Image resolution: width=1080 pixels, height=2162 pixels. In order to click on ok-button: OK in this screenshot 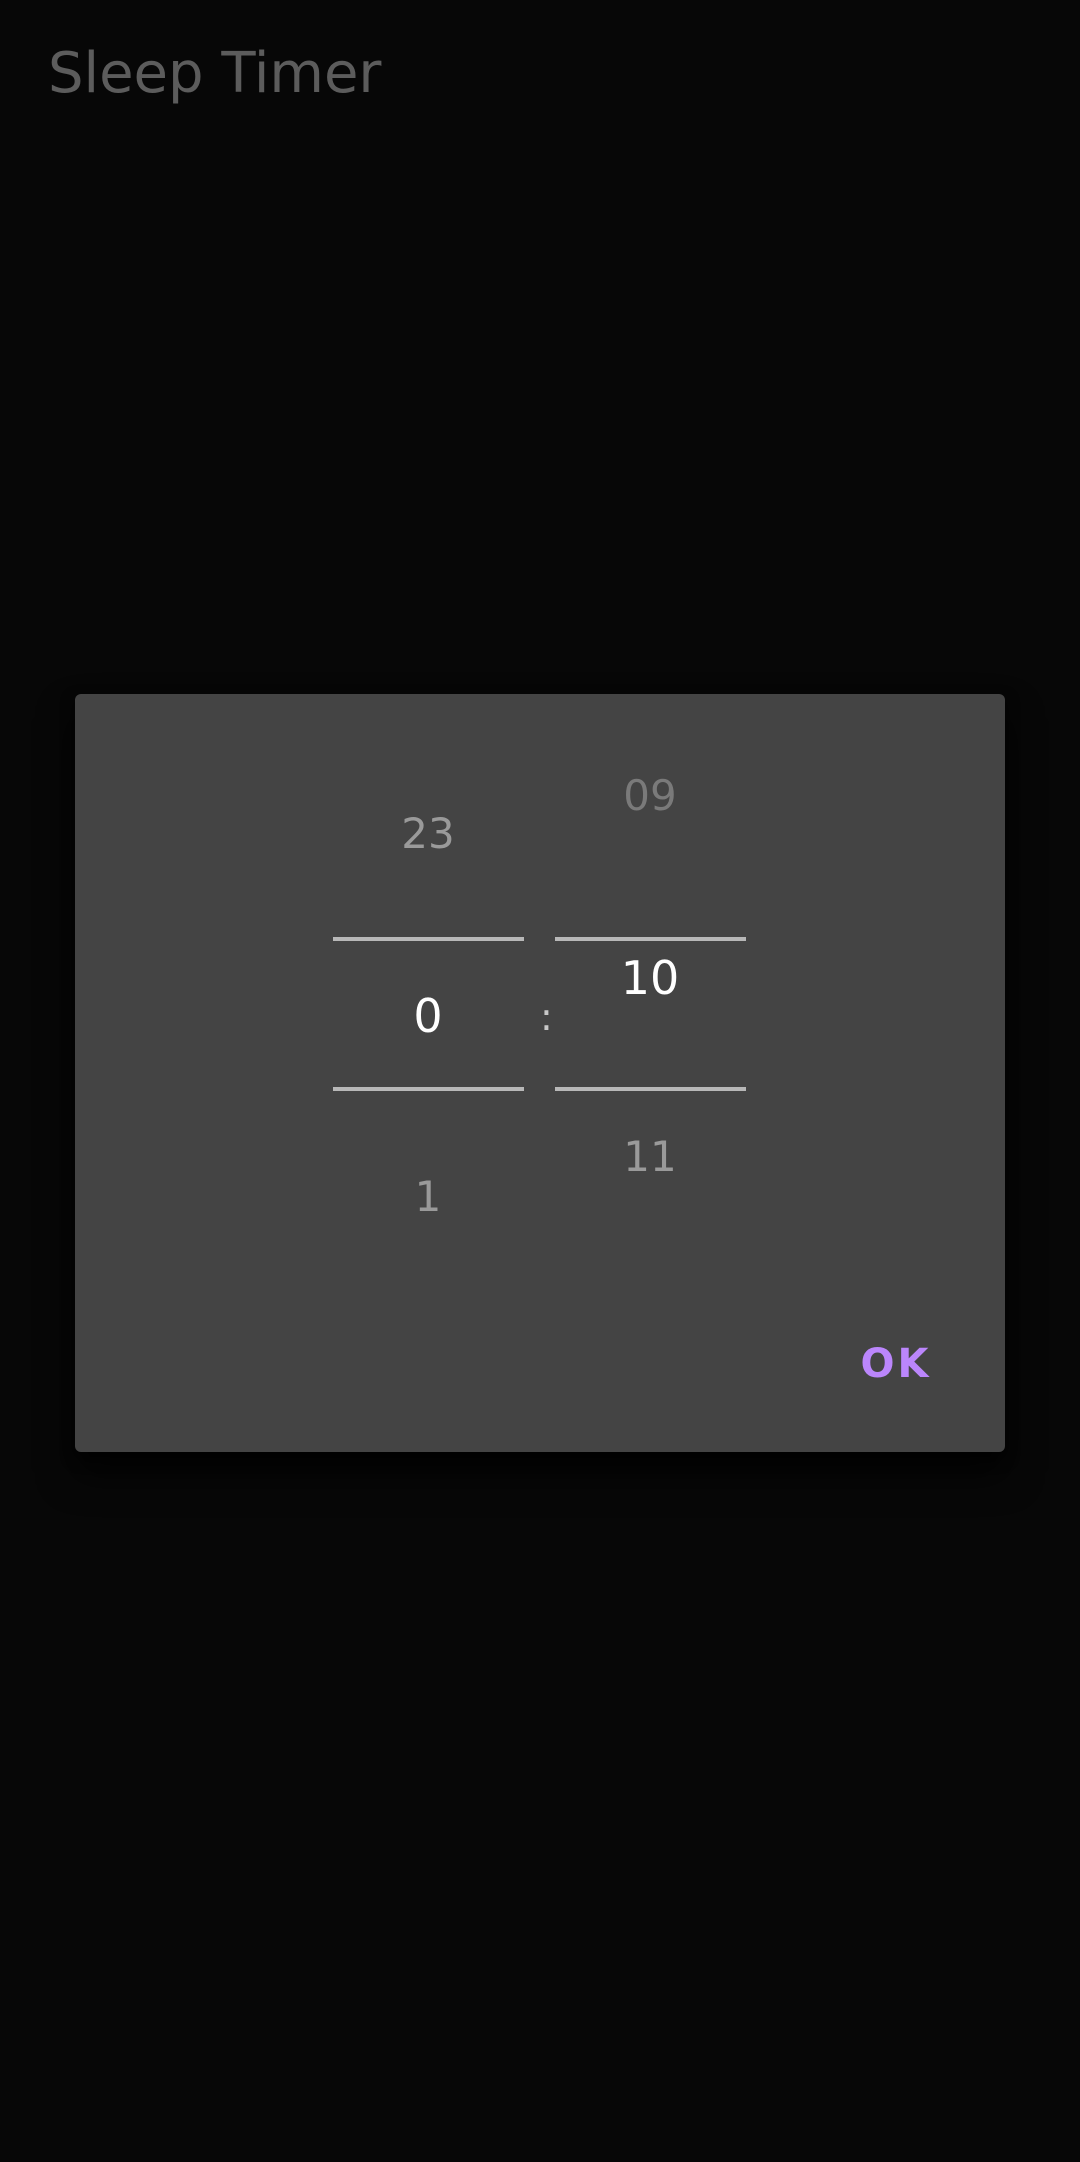, I will do `click(896, 1364)`.